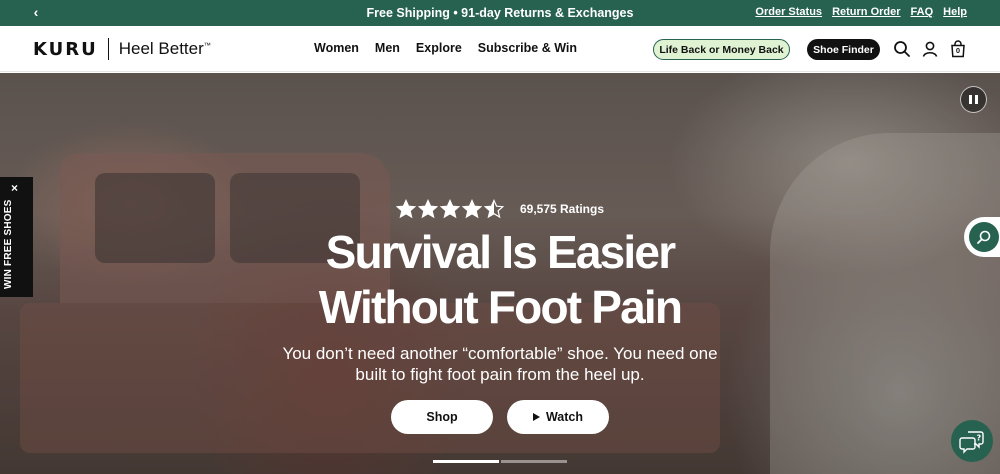 This screenshot has width=1000, height=474. What do you see at coordinates (973, 99) in the screenshot?
I see `pause-button` at bounding box center [973, 99].